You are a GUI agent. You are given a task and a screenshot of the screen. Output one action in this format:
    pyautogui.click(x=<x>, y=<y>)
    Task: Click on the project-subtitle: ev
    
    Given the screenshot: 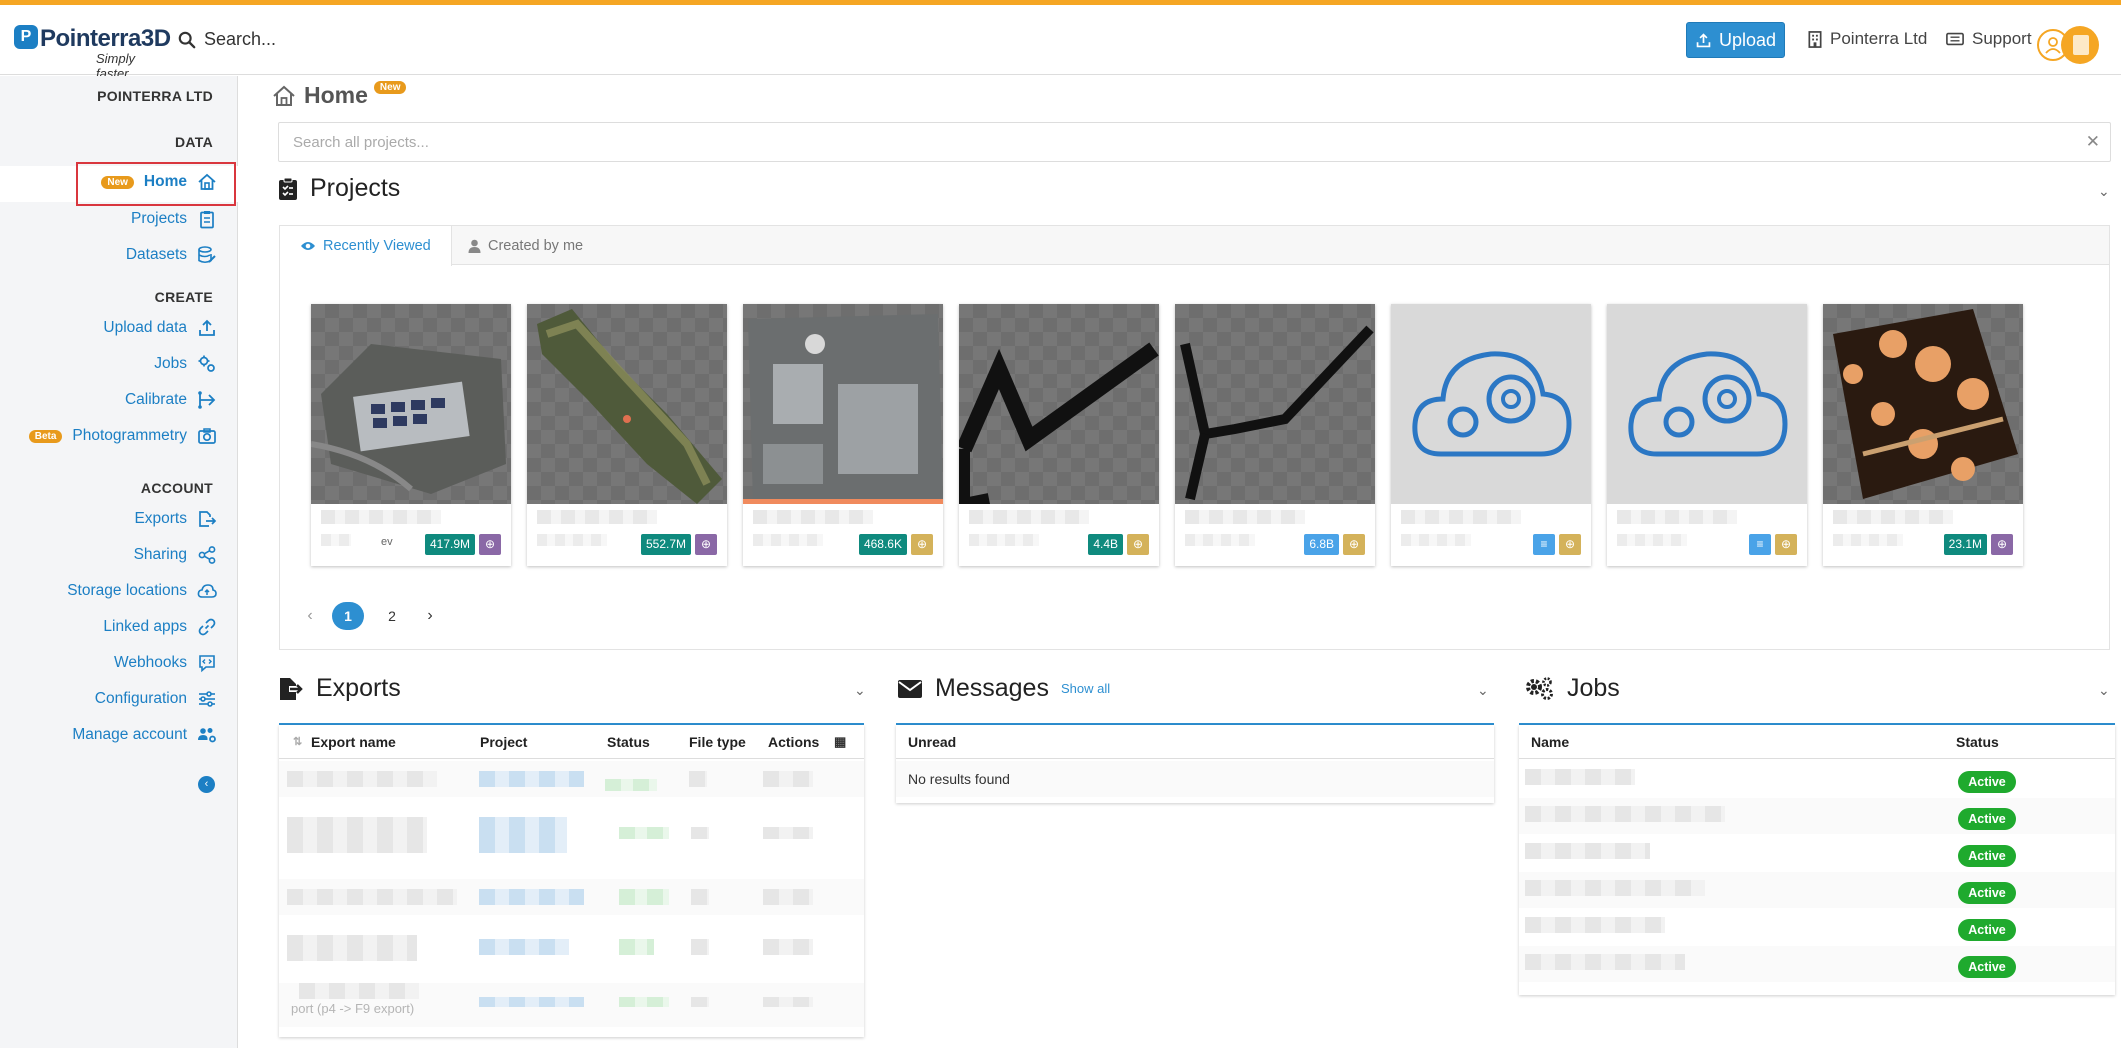 What is the action you would take?
    pyautogui.click(x=387, y=542)
    